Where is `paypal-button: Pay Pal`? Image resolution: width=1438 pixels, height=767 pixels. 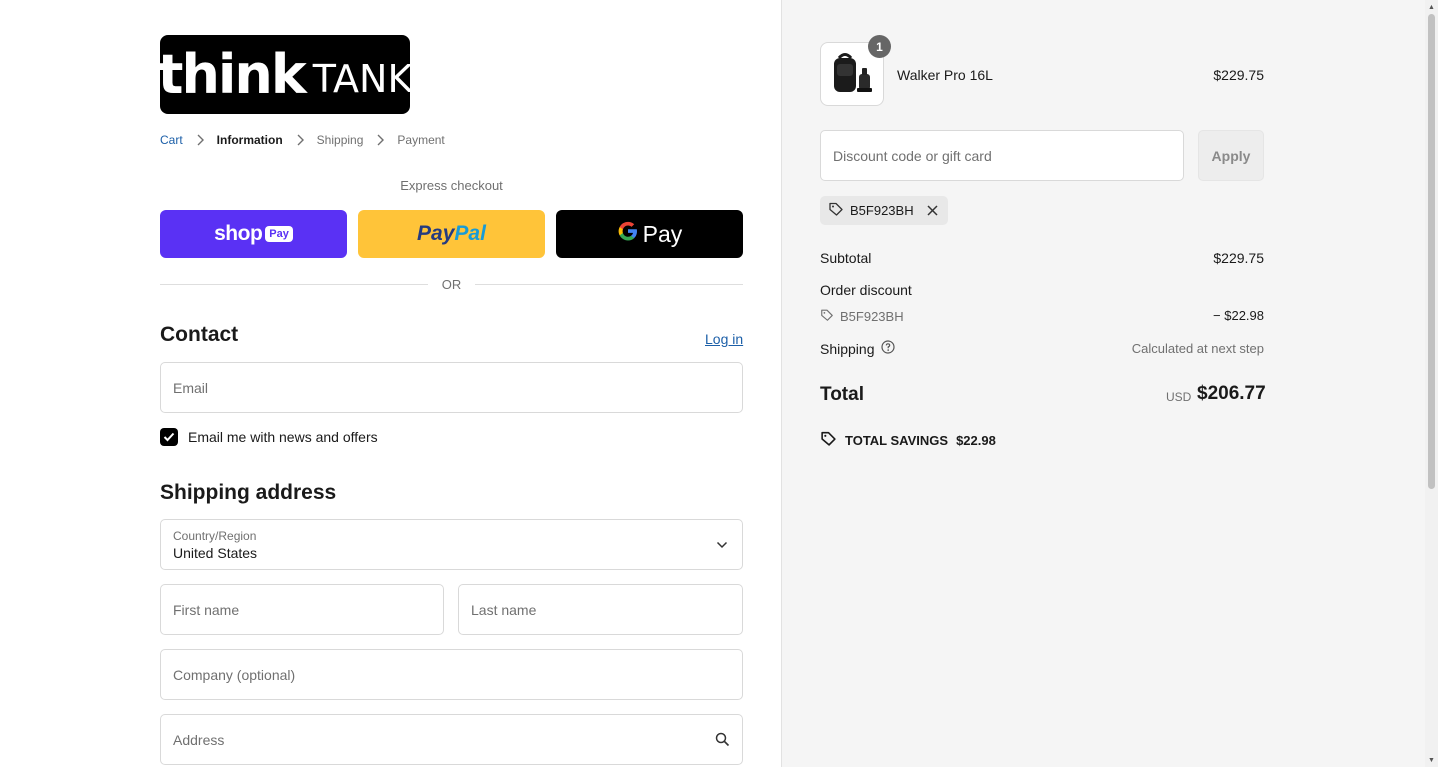
paypal-button: Pay Pal is located at coordinates (451, 234).